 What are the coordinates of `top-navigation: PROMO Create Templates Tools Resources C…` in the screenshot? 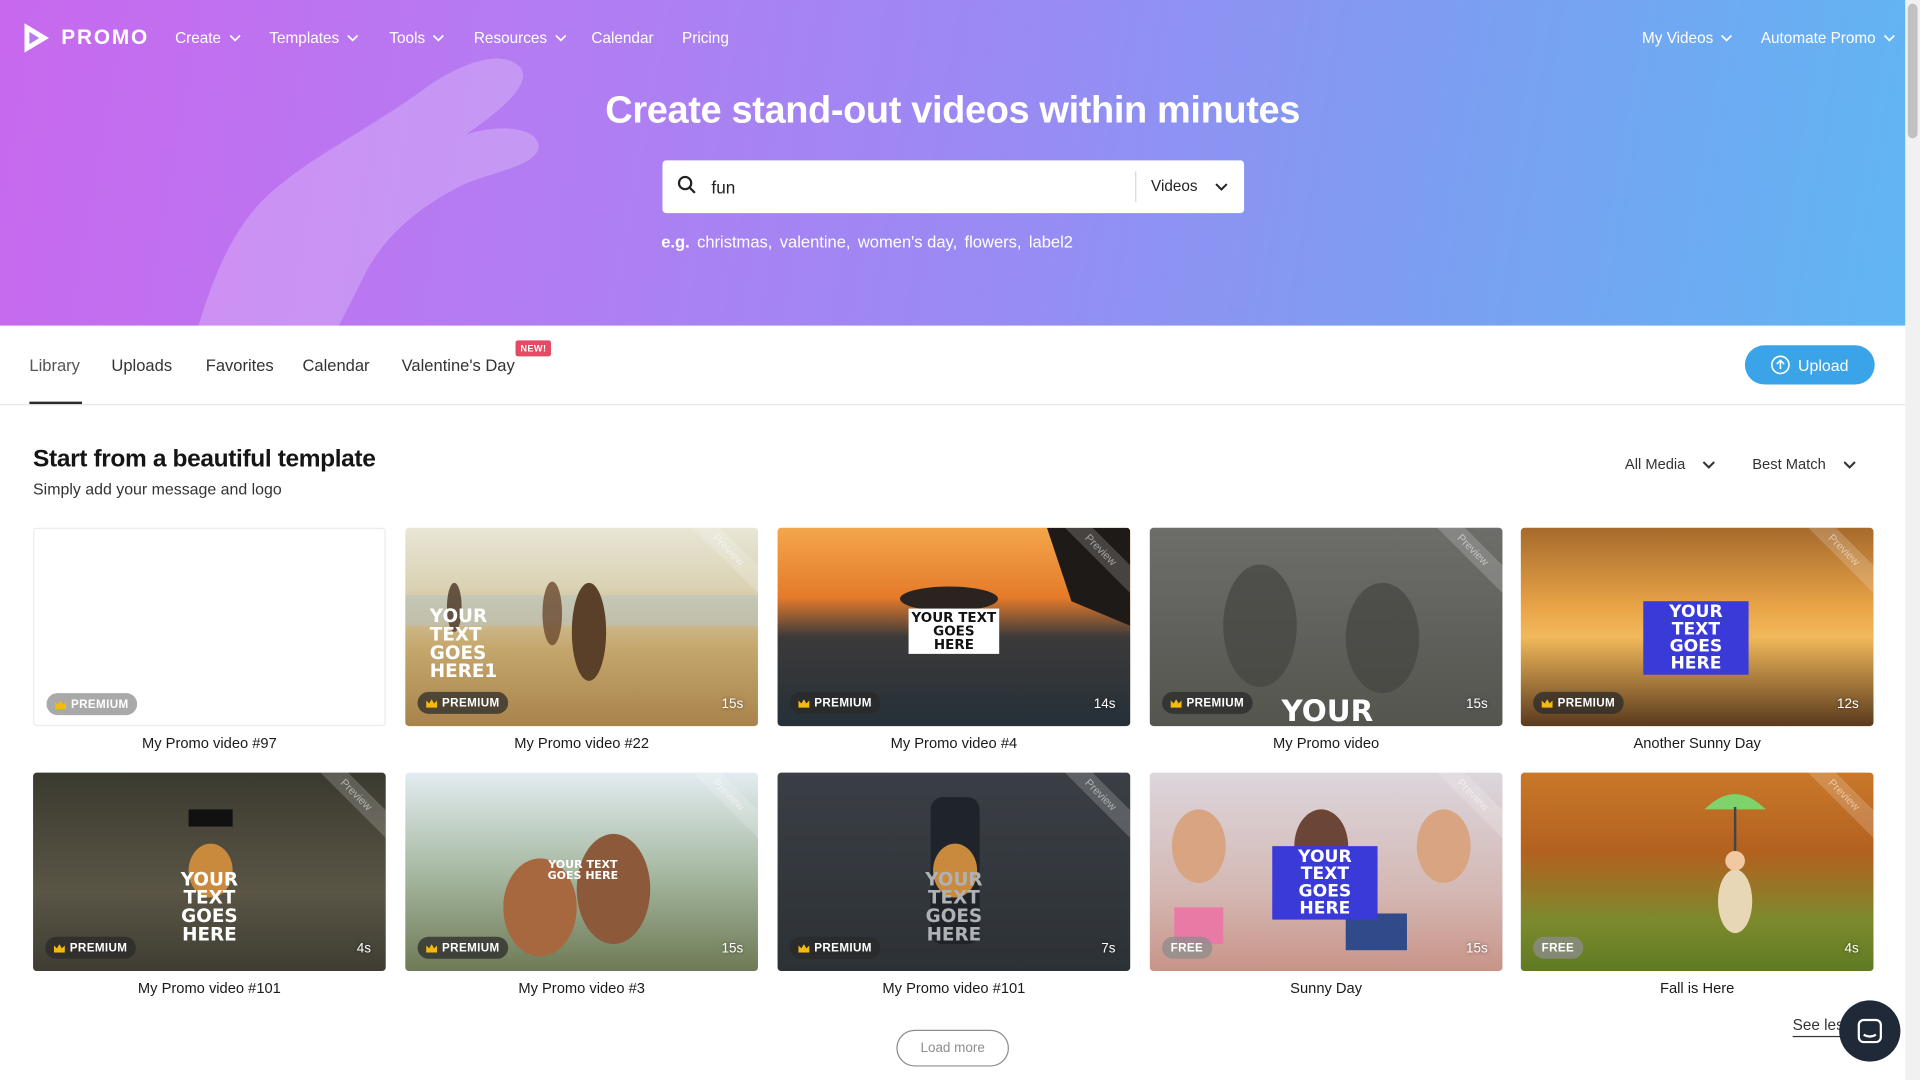 It's located at (952, 40).